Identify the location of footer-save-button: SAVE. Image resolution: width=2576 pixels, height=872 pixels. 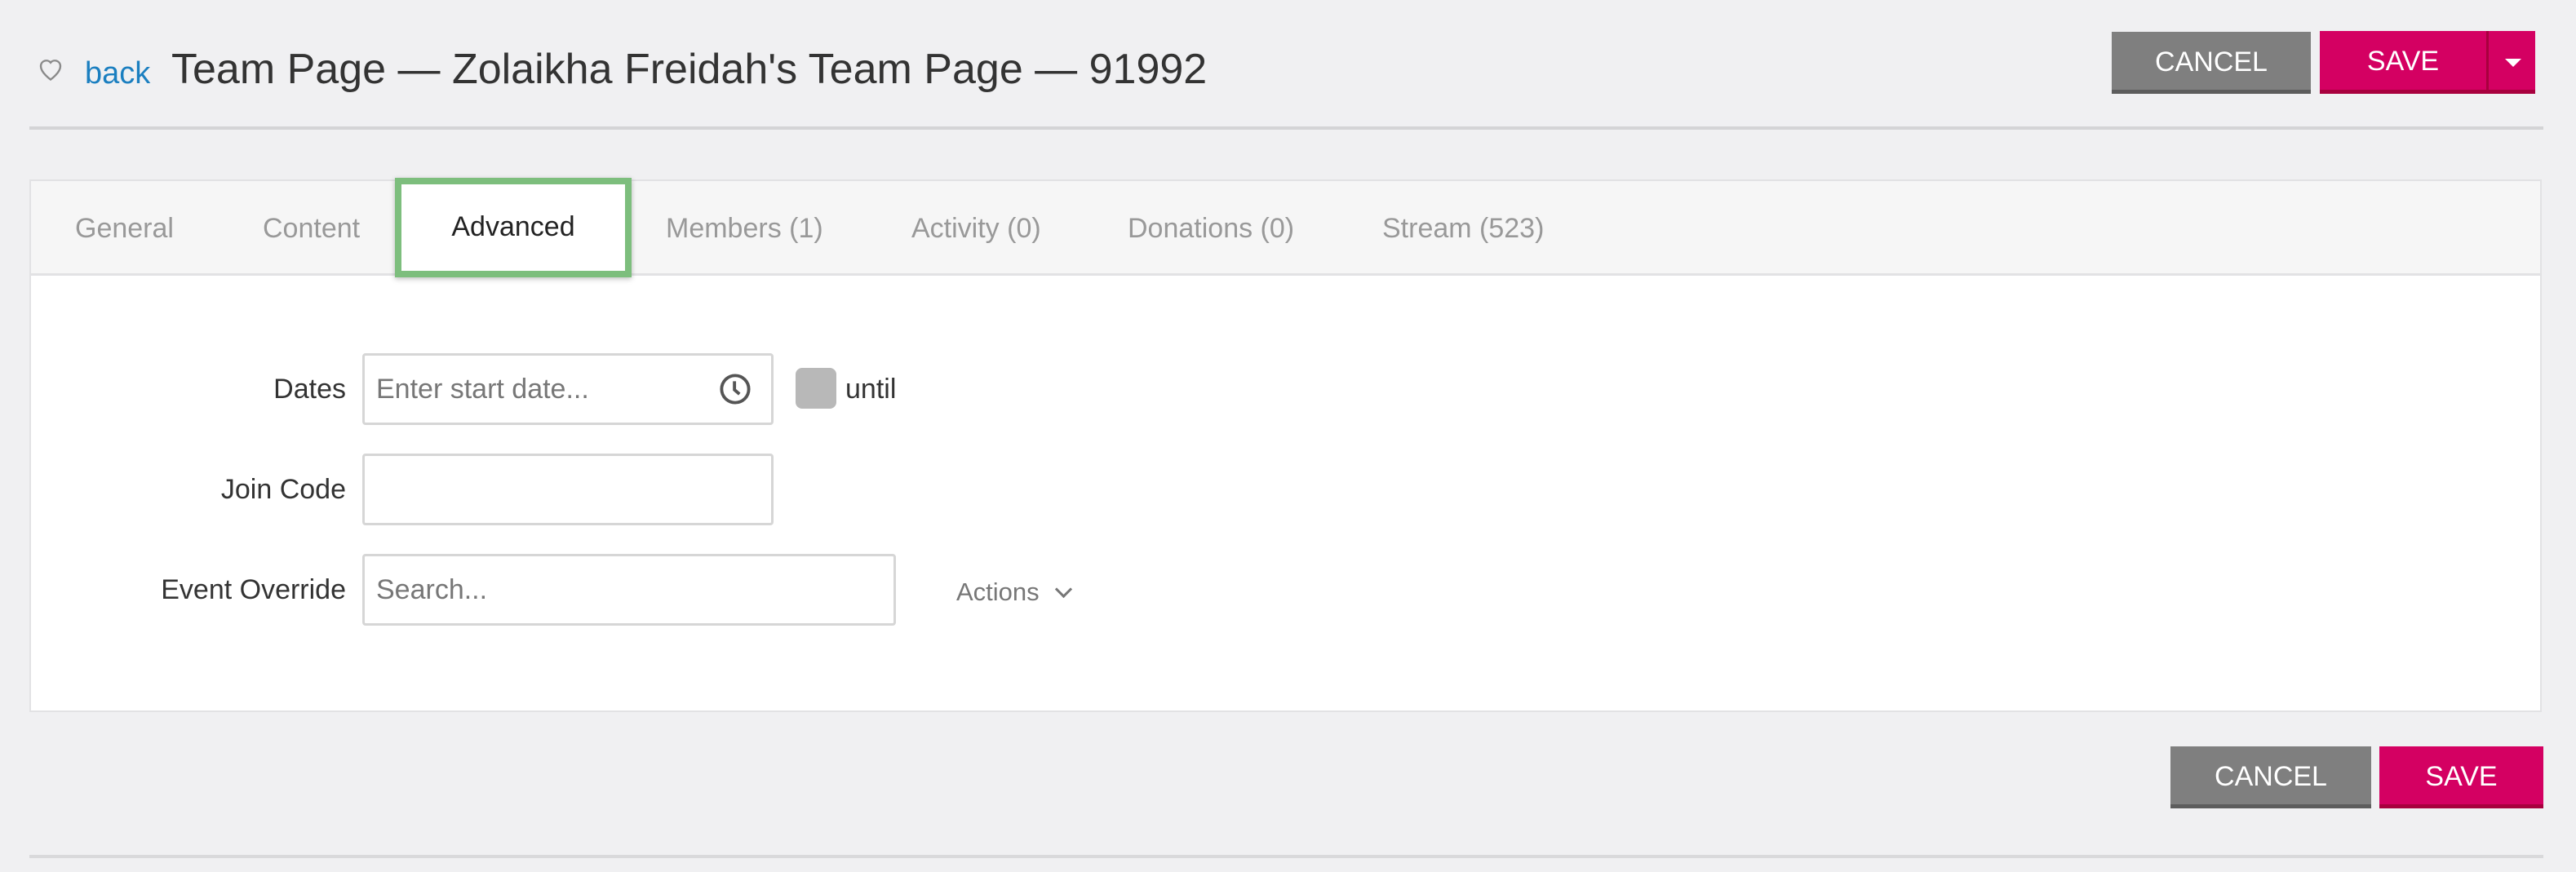
(2461, 777).